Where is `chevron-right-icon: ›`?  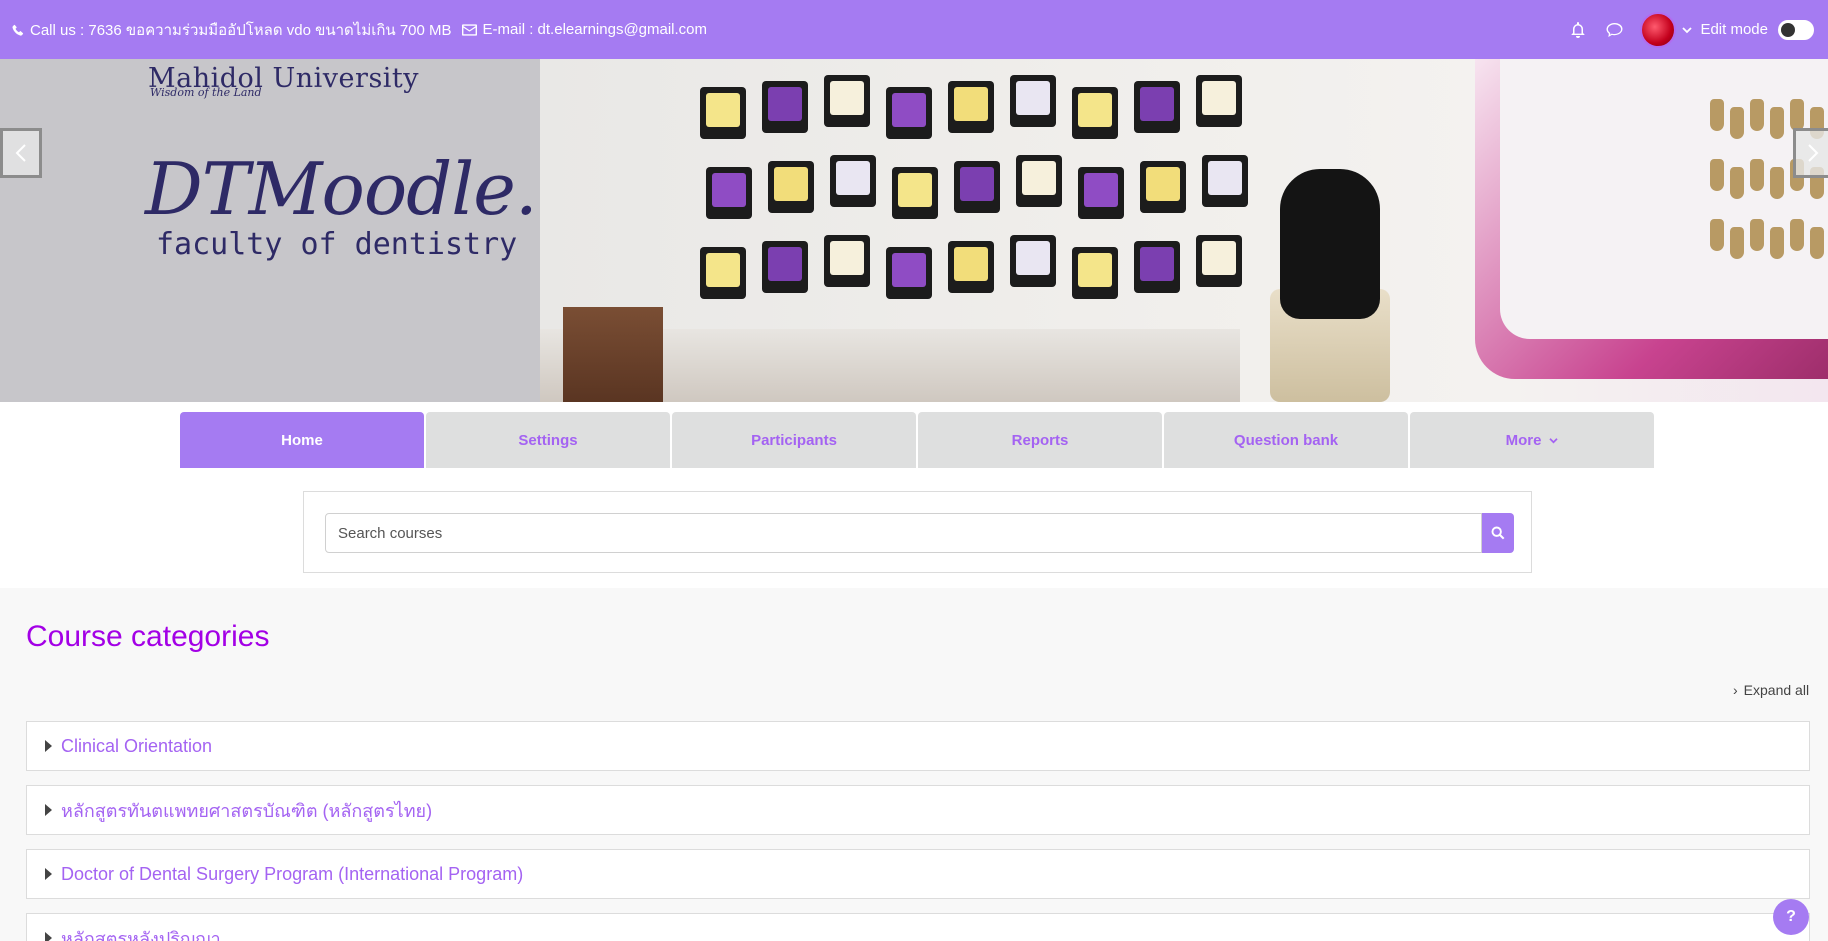 chevron-right-icon: › is located at coordinates (1735, 690).